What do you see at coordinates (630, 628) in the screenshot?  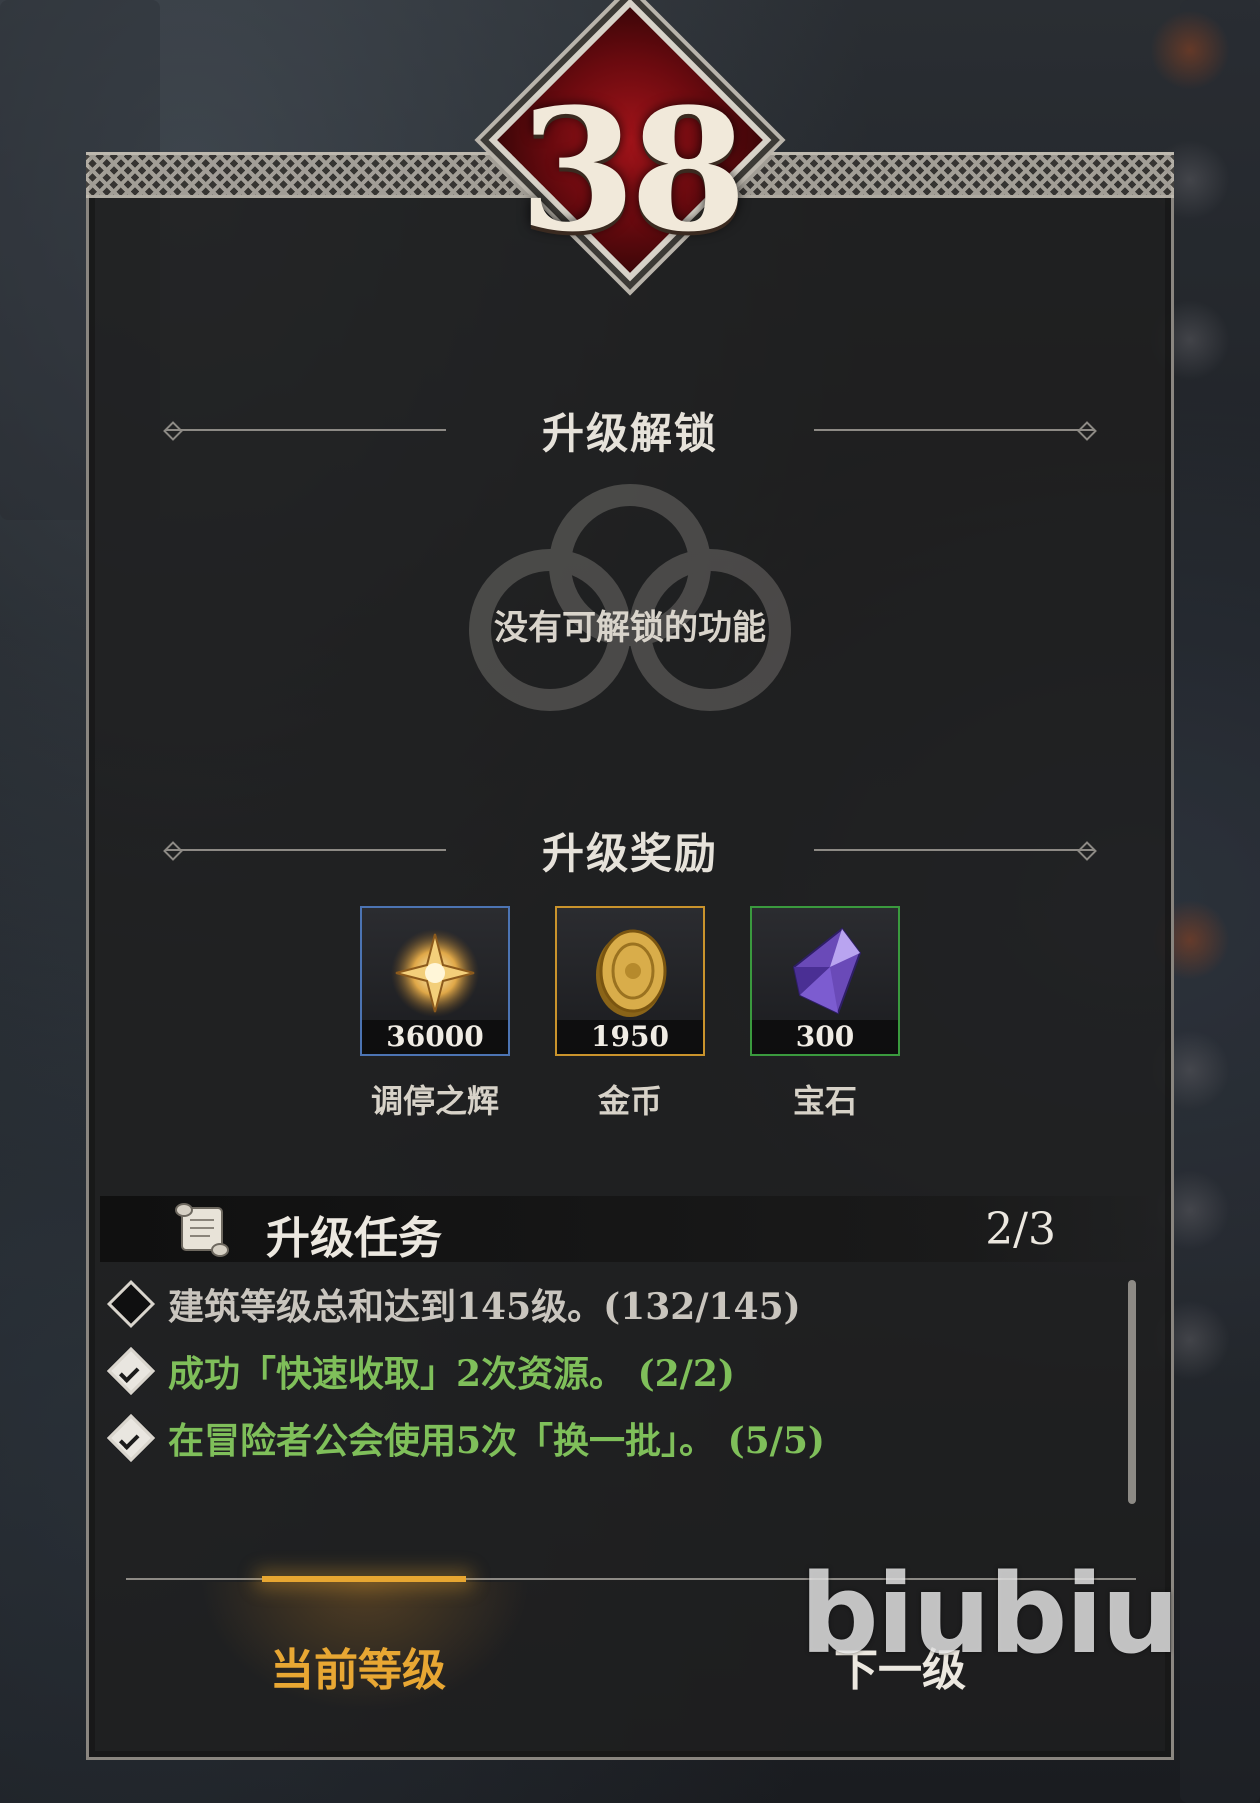 I see `no-unlock-text: 没有可解锁的功能` at bounding box center [630, 628].